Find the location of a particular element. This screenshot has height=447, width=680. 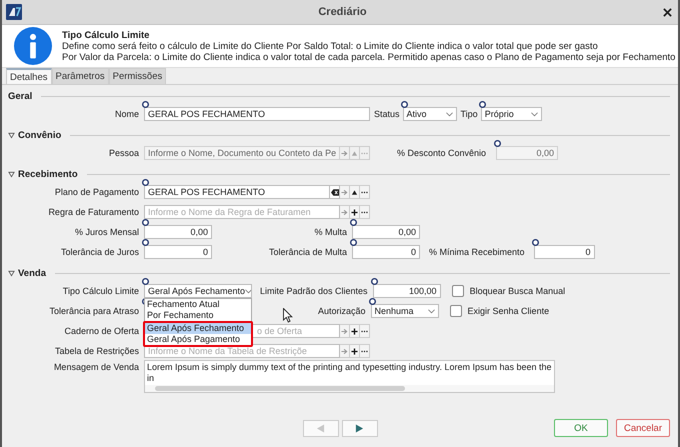

triangle-button is located at coordinates (355, 192).